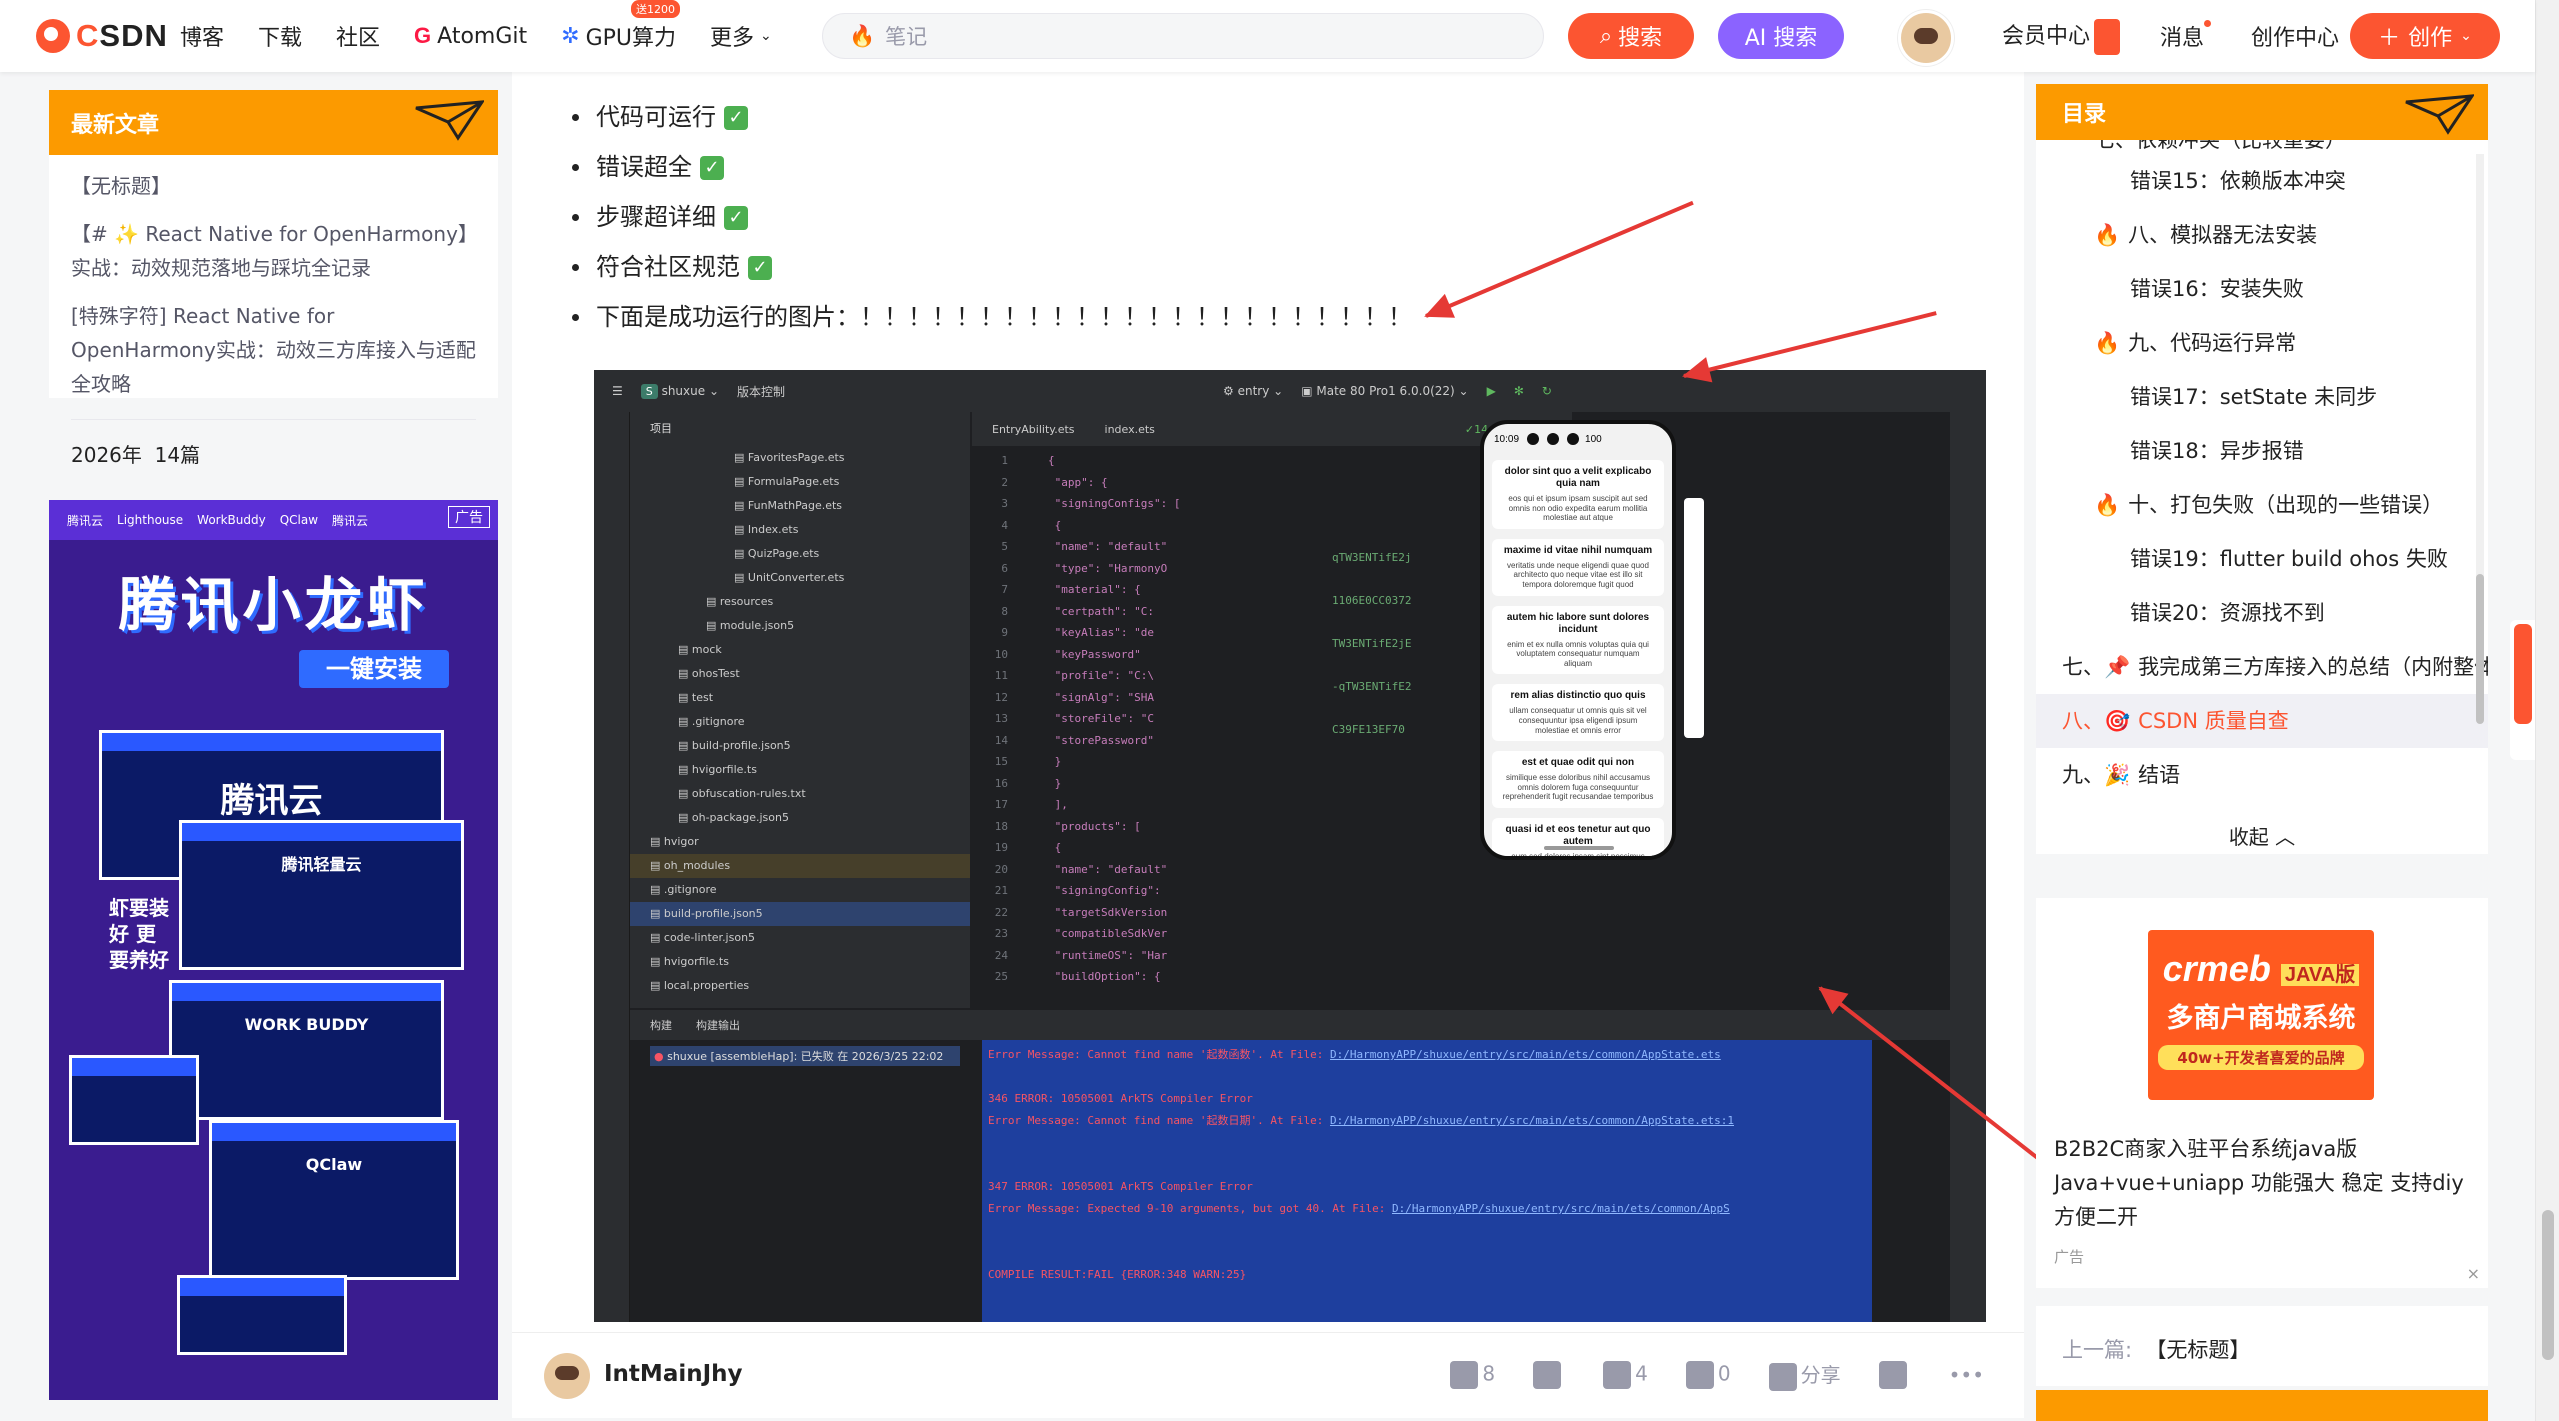  Describe the element at coordinates (2262, 832) in the screenshot. I see `toc-collapse-button: 收起 ︿` at that location.